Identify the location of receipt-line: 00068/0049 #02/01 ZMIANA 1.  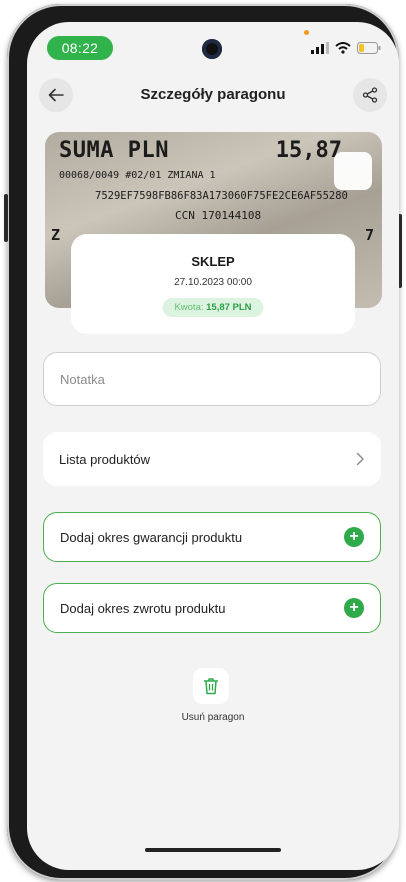
(137, 175).